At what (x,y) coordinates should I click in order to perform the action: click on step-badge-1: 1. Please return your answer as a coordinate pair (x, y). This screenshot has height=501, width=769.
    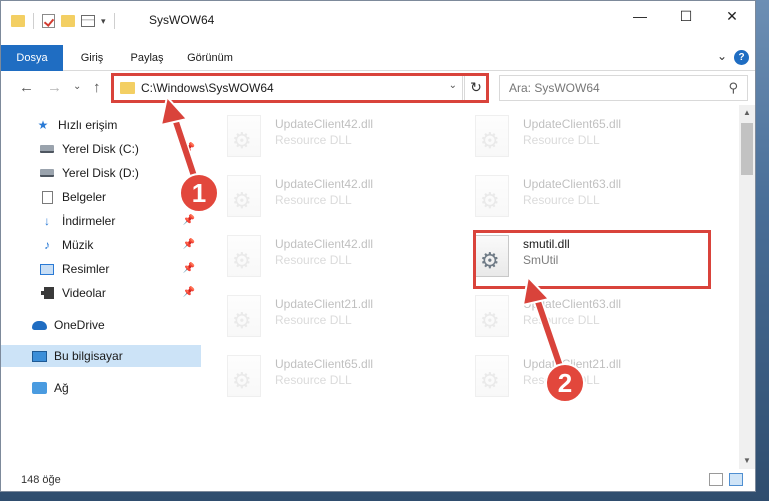
    Looking at the image, I should click on (199, 193).